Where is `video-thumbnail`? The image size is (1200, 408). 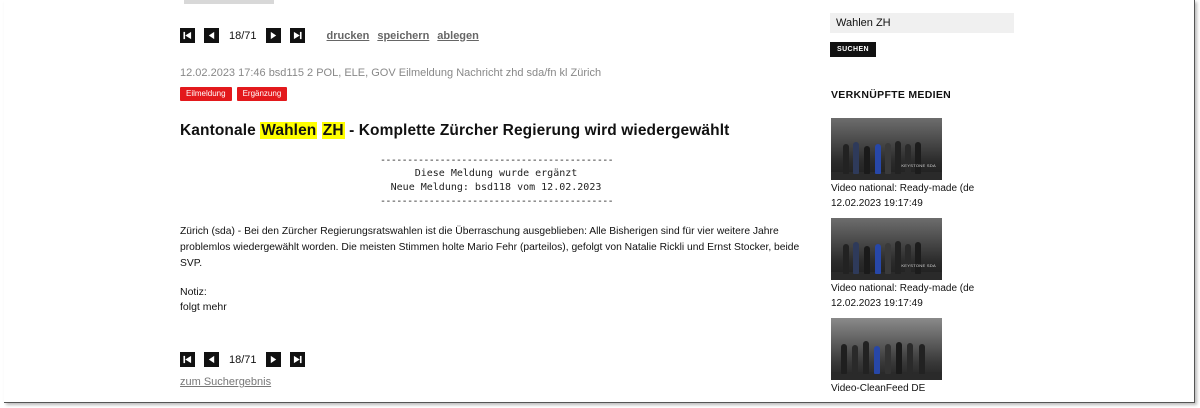 video-thumbnail is located at coordinates (886, 349).